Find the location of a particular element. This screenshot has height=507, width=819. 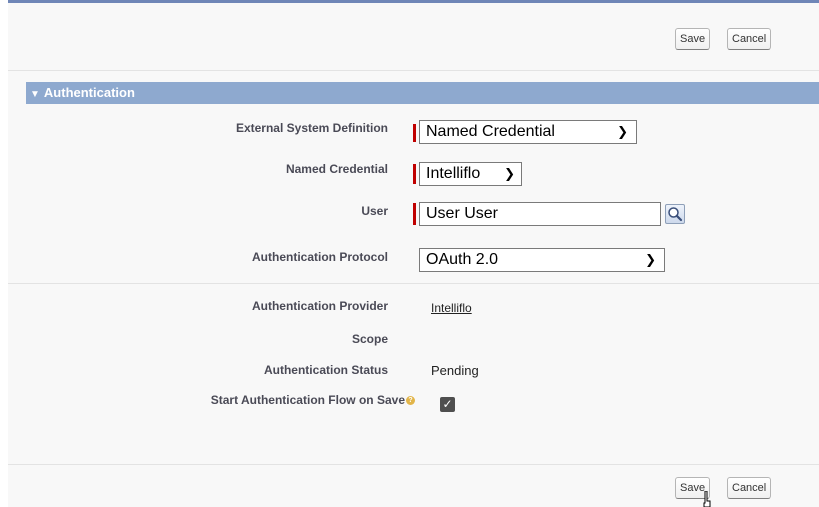

save-button-top: Save is located at coordinates (693, 39).